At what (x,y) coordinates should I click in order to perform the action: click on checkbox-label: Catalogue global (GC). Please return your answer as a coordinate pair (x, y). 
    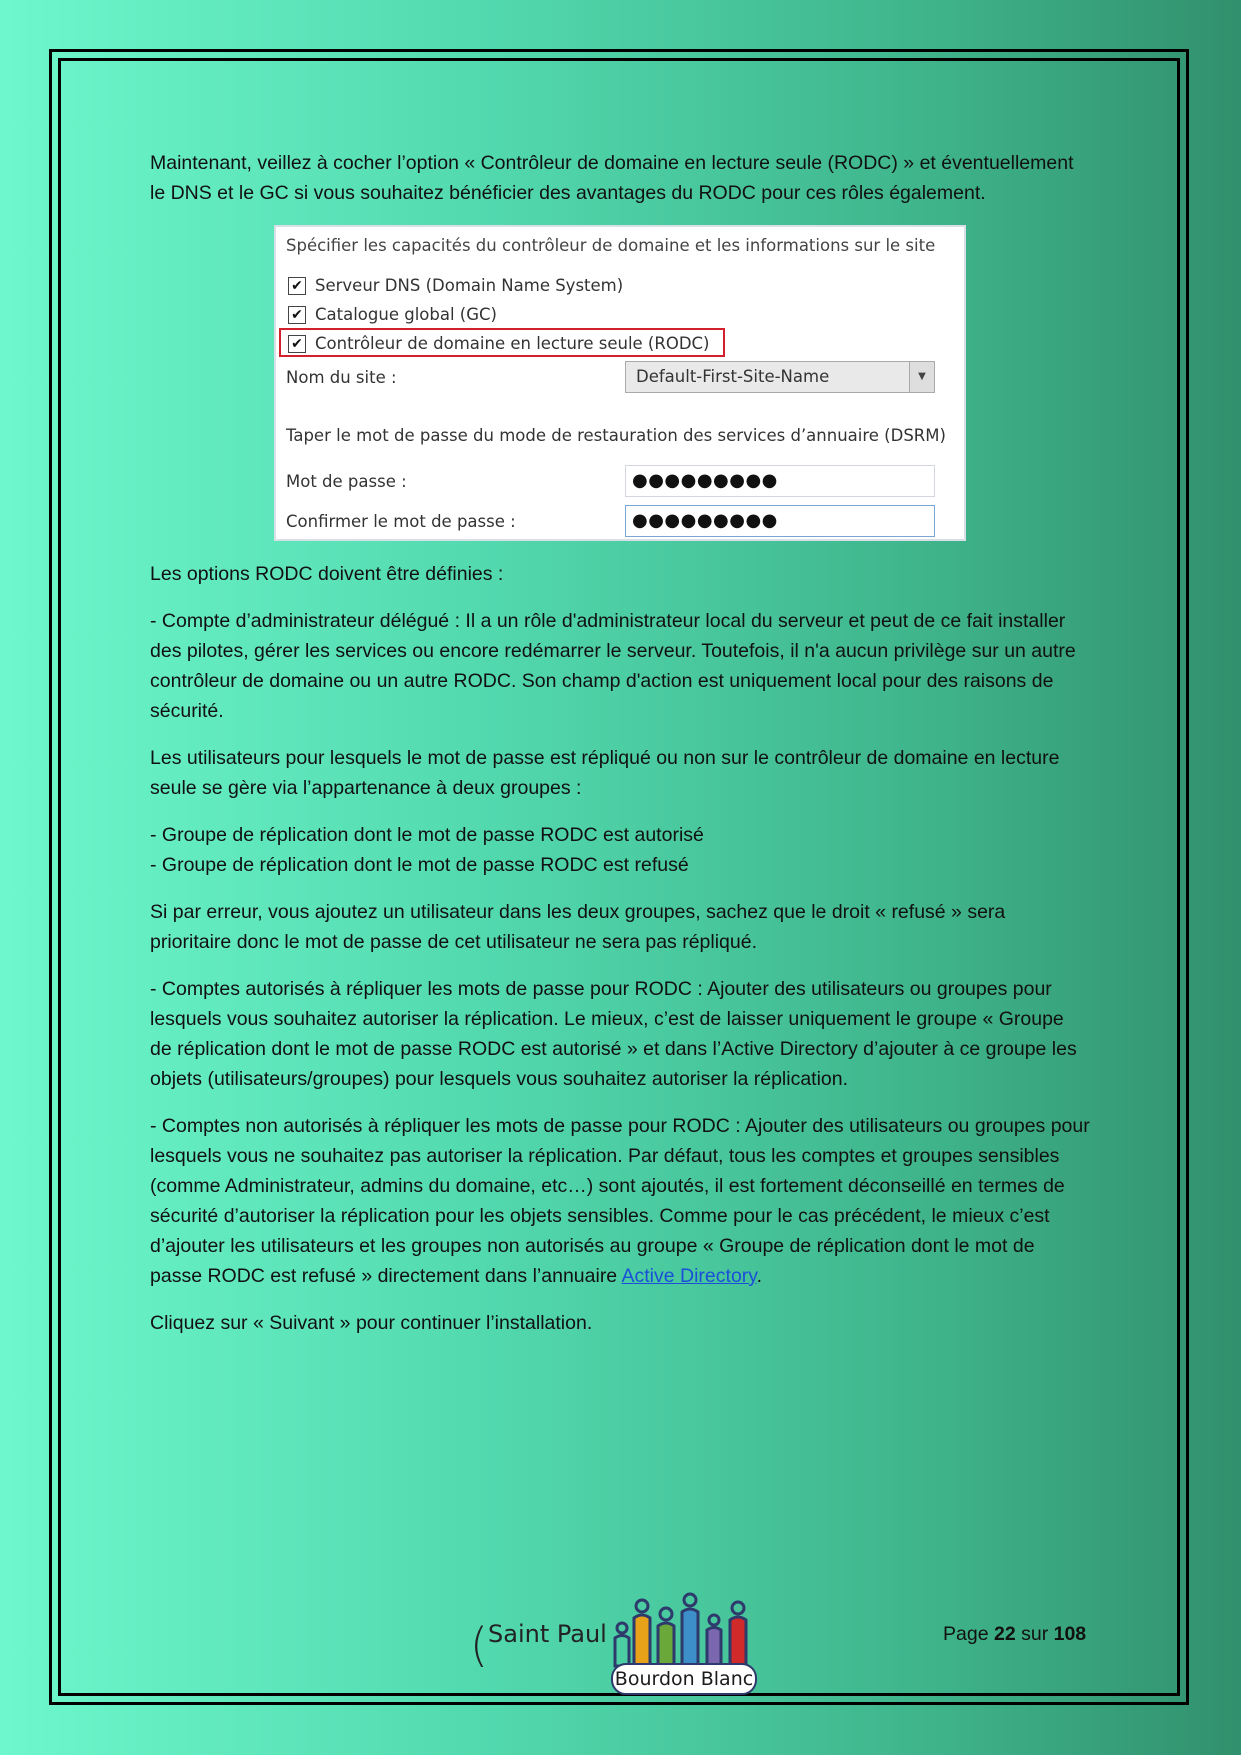
    Looking at the image, I should click on (406, 314).